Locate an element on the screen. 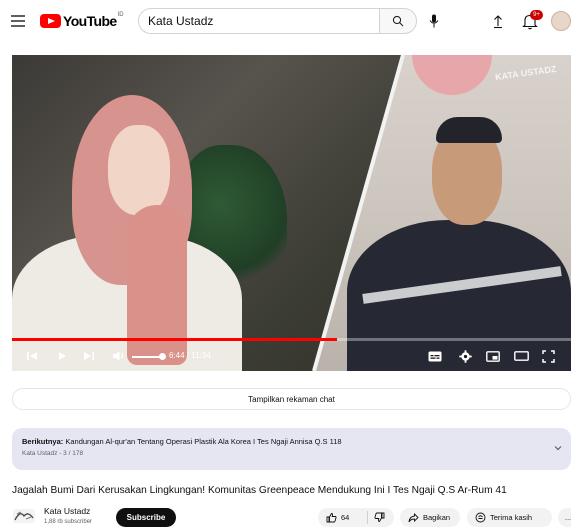  player-controls: 6:44 / 11:34 is located at coordinates (291, 357).